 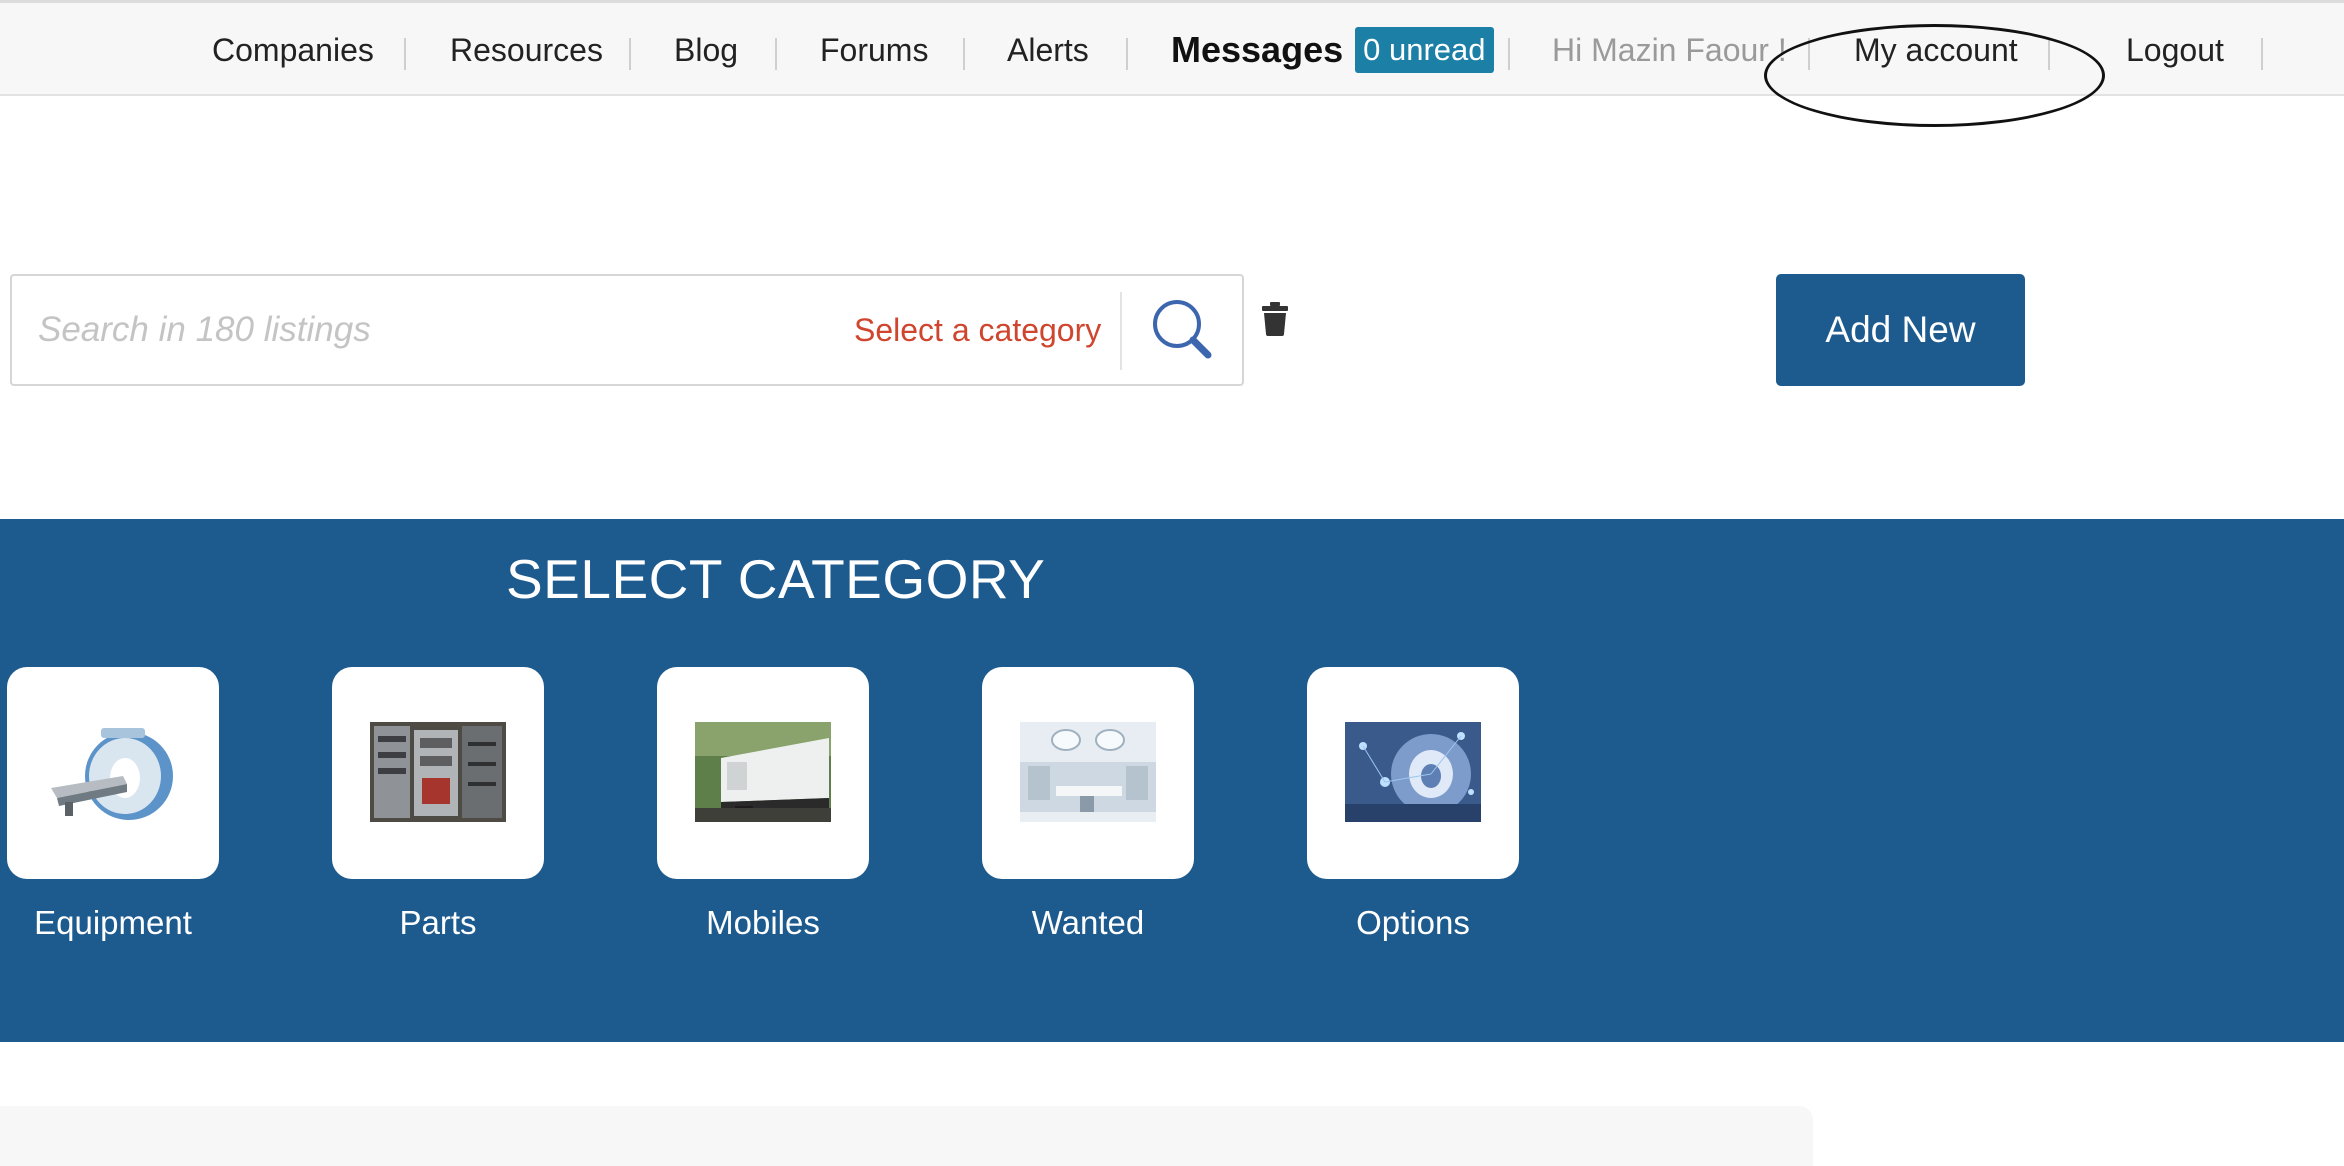 I want to click on category-tile-mobiles, so click(x=763, y=773).